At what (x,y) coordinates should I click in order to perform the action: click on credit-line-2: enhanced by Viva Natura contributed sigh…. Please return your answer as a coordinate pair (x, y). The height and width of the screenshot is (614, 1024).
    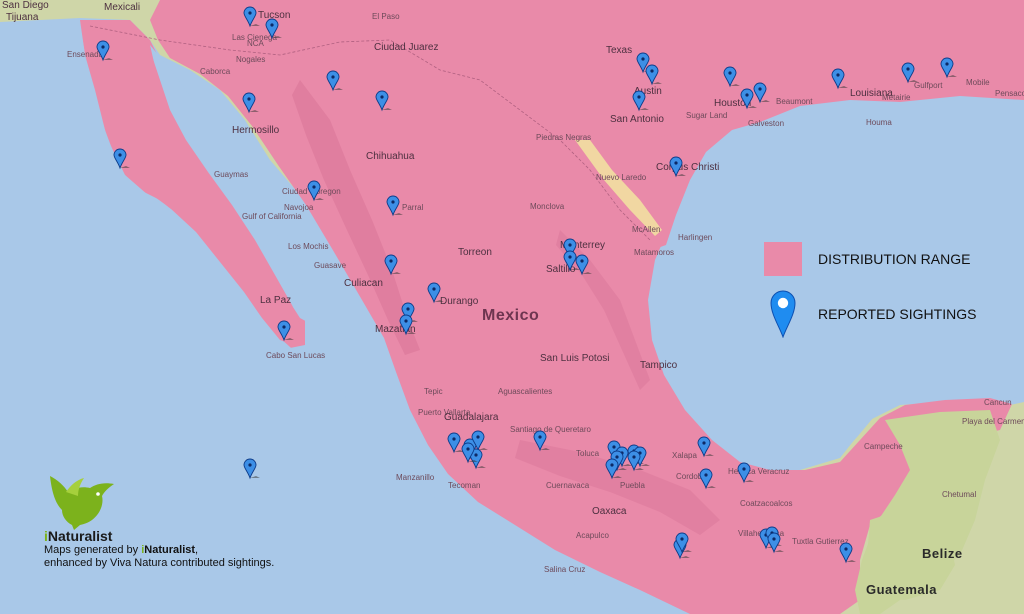
    Looking at the image, I should click on (159, 563).